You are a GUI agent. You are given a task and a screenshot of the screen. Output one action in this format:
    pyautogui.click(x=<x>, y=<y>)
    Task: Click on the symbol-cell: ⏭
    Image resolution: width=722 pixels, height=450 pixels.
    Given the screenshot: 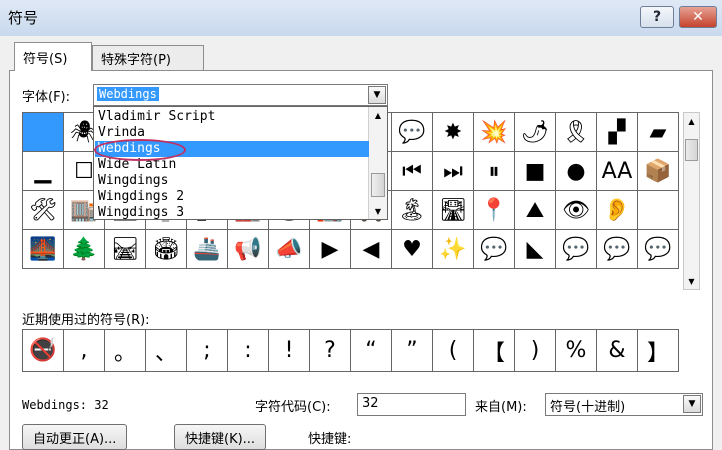 What is the action you would take?
    pyautogui.click(x=453, y=171)
    